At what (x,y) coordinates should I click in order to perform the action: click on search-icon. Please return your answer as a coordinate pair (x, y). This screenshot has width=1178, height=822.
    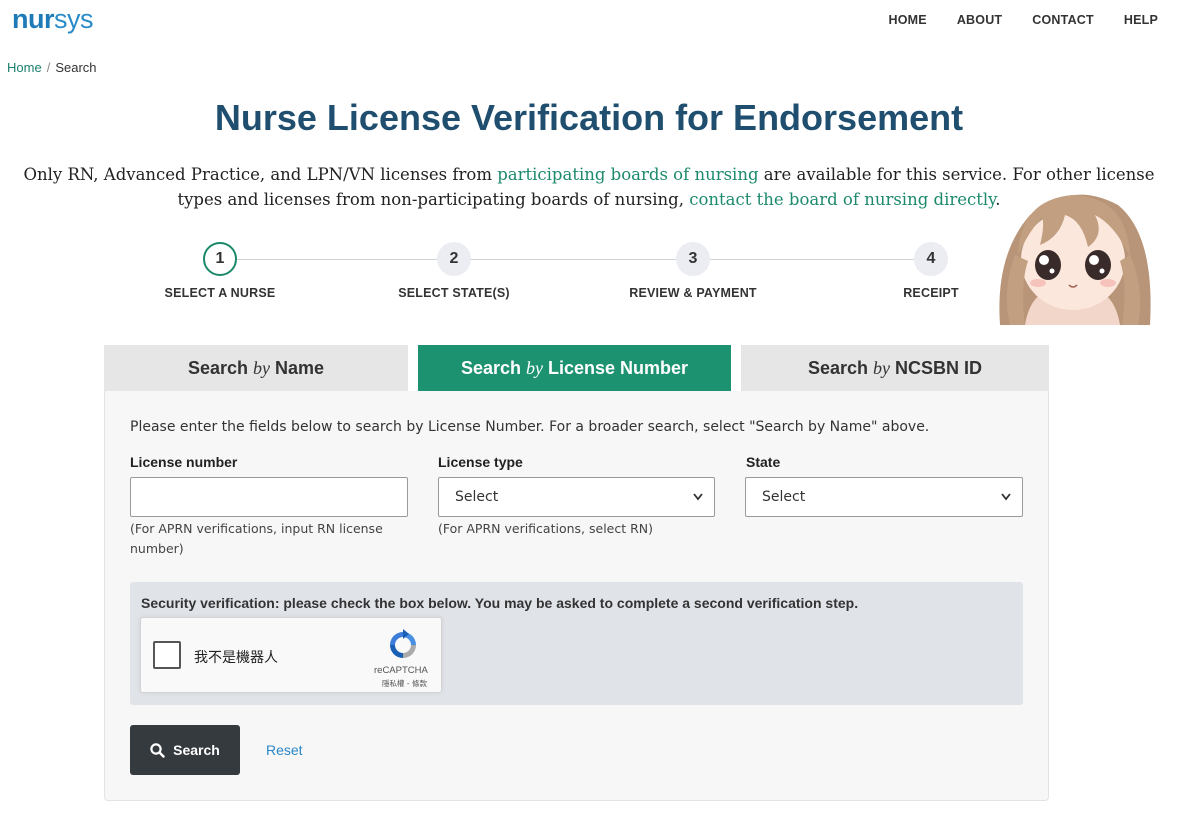
    Looking at the image, I should click on (157, 750).